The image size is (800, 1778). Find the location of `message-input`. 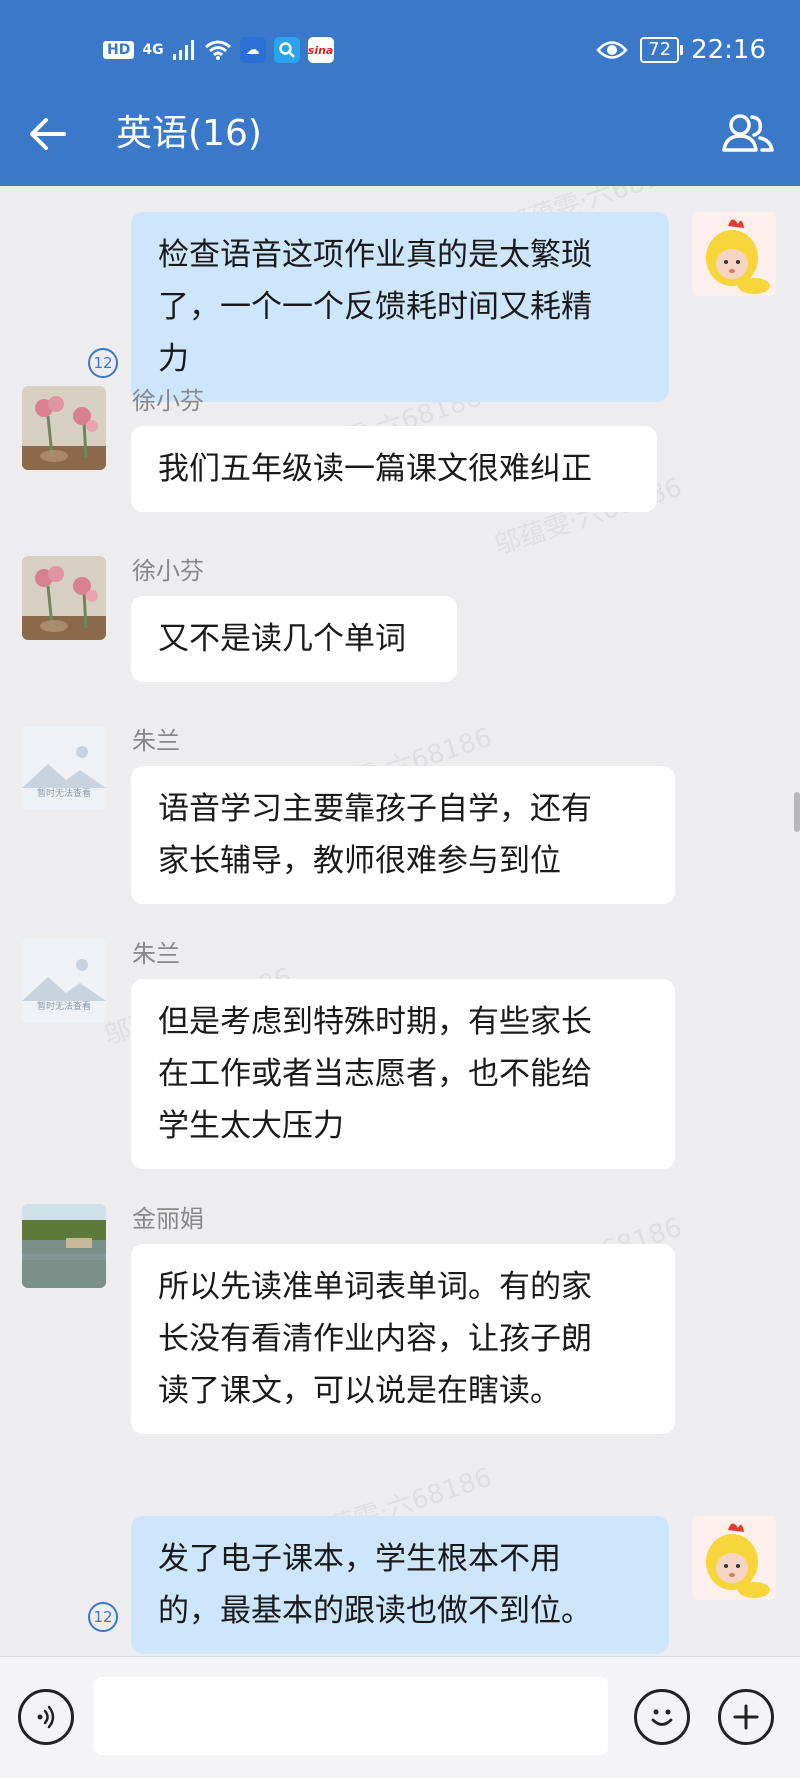

message-input is located at coordinates (351, 1716).